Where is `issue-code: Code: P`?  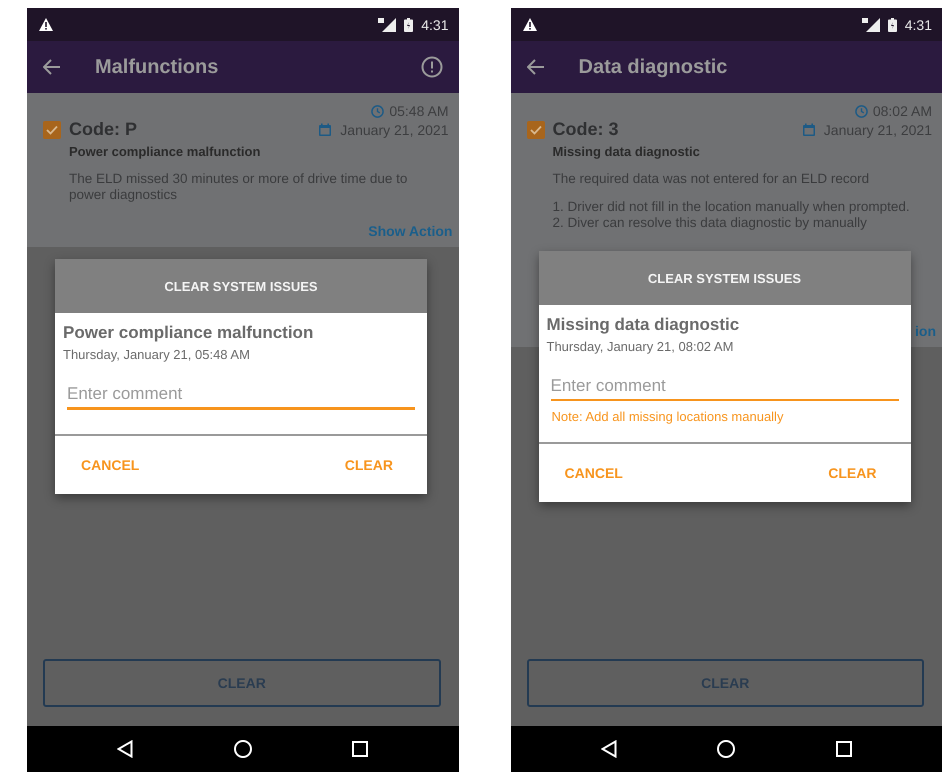 issue-code: Code: P is located at coordinates (103, 129).